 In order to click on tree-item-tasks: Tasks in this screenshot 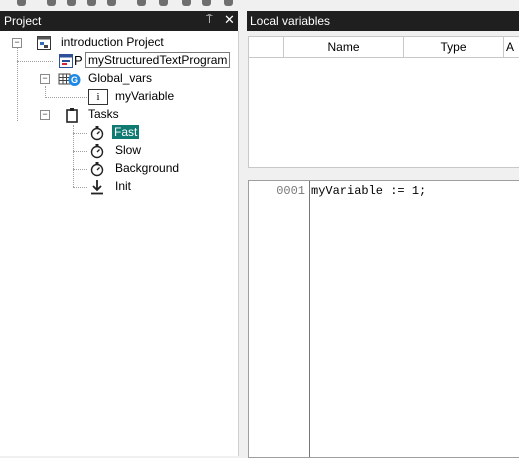, I will do `click(103, 114)`.